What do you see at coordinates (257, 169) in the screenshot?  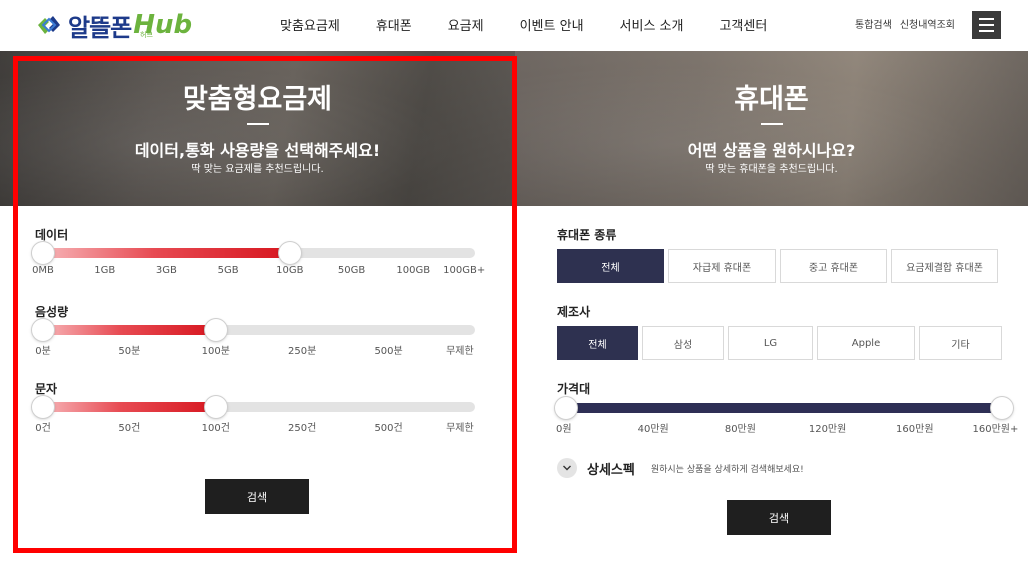 I see `hero-description: 딱 맞는 요금제를 추천드립니다.` at bounding box center [257, 169].